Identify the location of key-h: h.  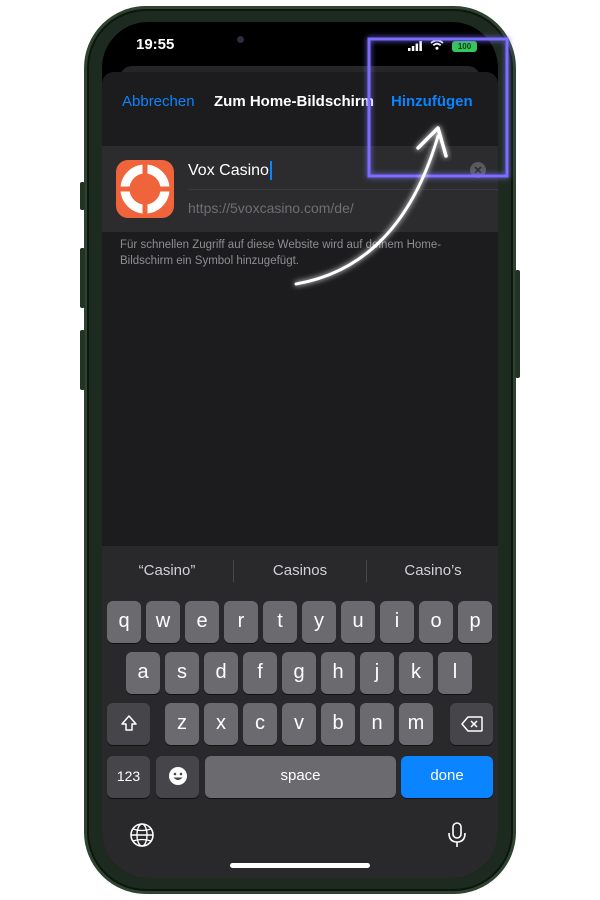
(338, 673).